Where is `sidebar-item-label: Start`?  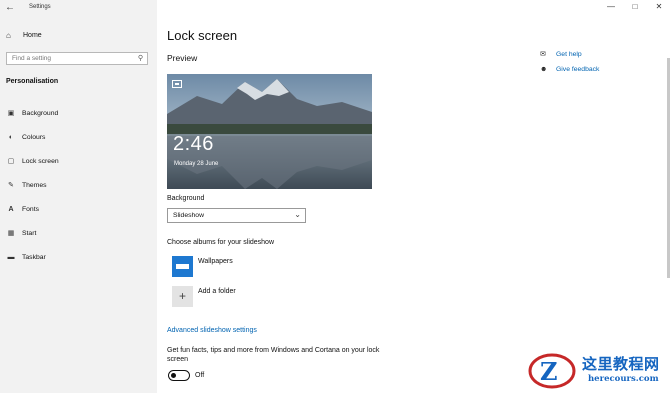 sidebar-item-label: Start is located at coordinates (29, 233).